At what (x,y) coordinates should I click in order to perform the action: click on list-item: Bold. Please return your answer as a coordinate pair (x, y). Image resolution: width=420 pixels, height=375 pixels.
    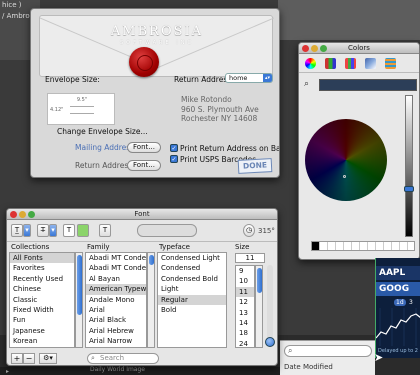
    Looking at the image, I should click on (192, 310).